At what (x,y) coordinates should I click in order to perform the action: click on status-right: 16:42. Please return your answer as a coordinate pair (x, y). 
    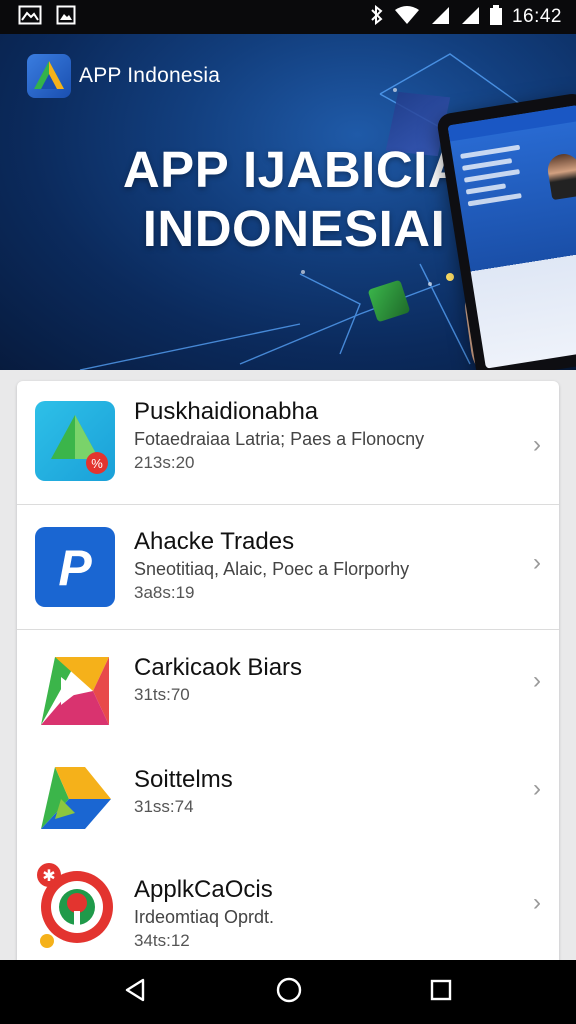
    Looking at the image, I should click on (466, 17).